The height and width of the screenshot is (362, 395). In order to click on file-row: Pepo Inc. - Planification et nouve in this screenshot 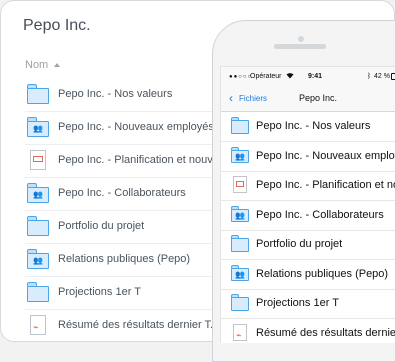, I will do `click(308, 186)`.